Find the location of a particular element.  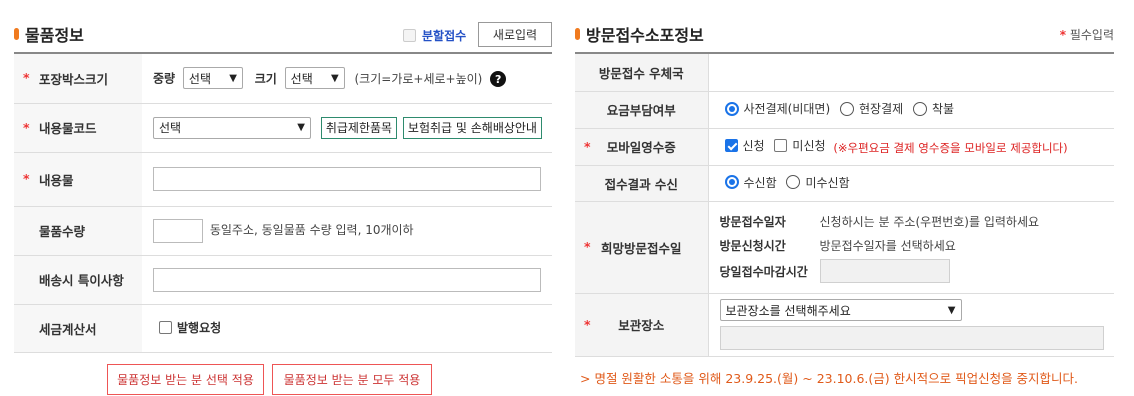

quantity-label: 물품수량 is located at coordinates (78, 231).